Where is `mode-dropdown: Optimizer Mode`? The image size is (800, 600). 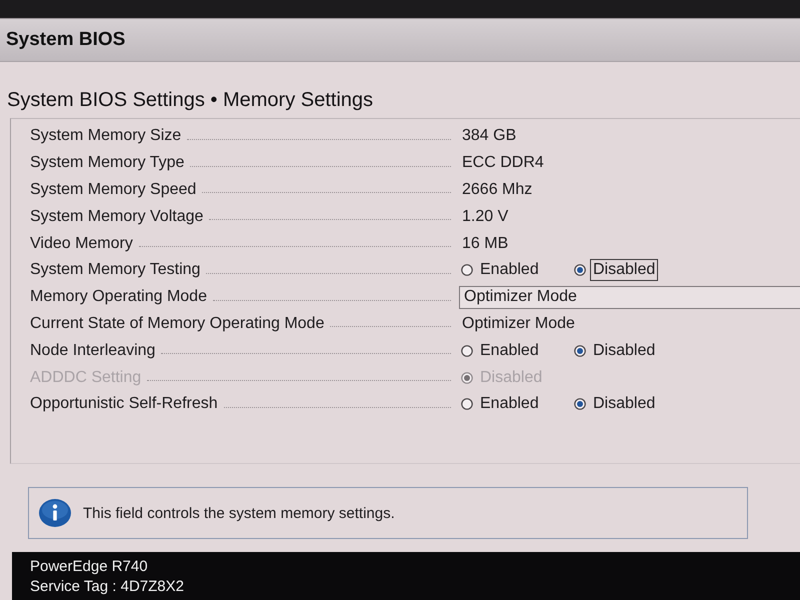
mode-dropdown: Optimizer Mode is located at coordinates (629, 297).